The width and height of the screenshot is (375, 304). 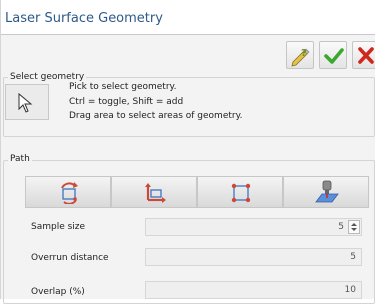 I want to click on laser-probe-icon, so click(x=327, y=191).